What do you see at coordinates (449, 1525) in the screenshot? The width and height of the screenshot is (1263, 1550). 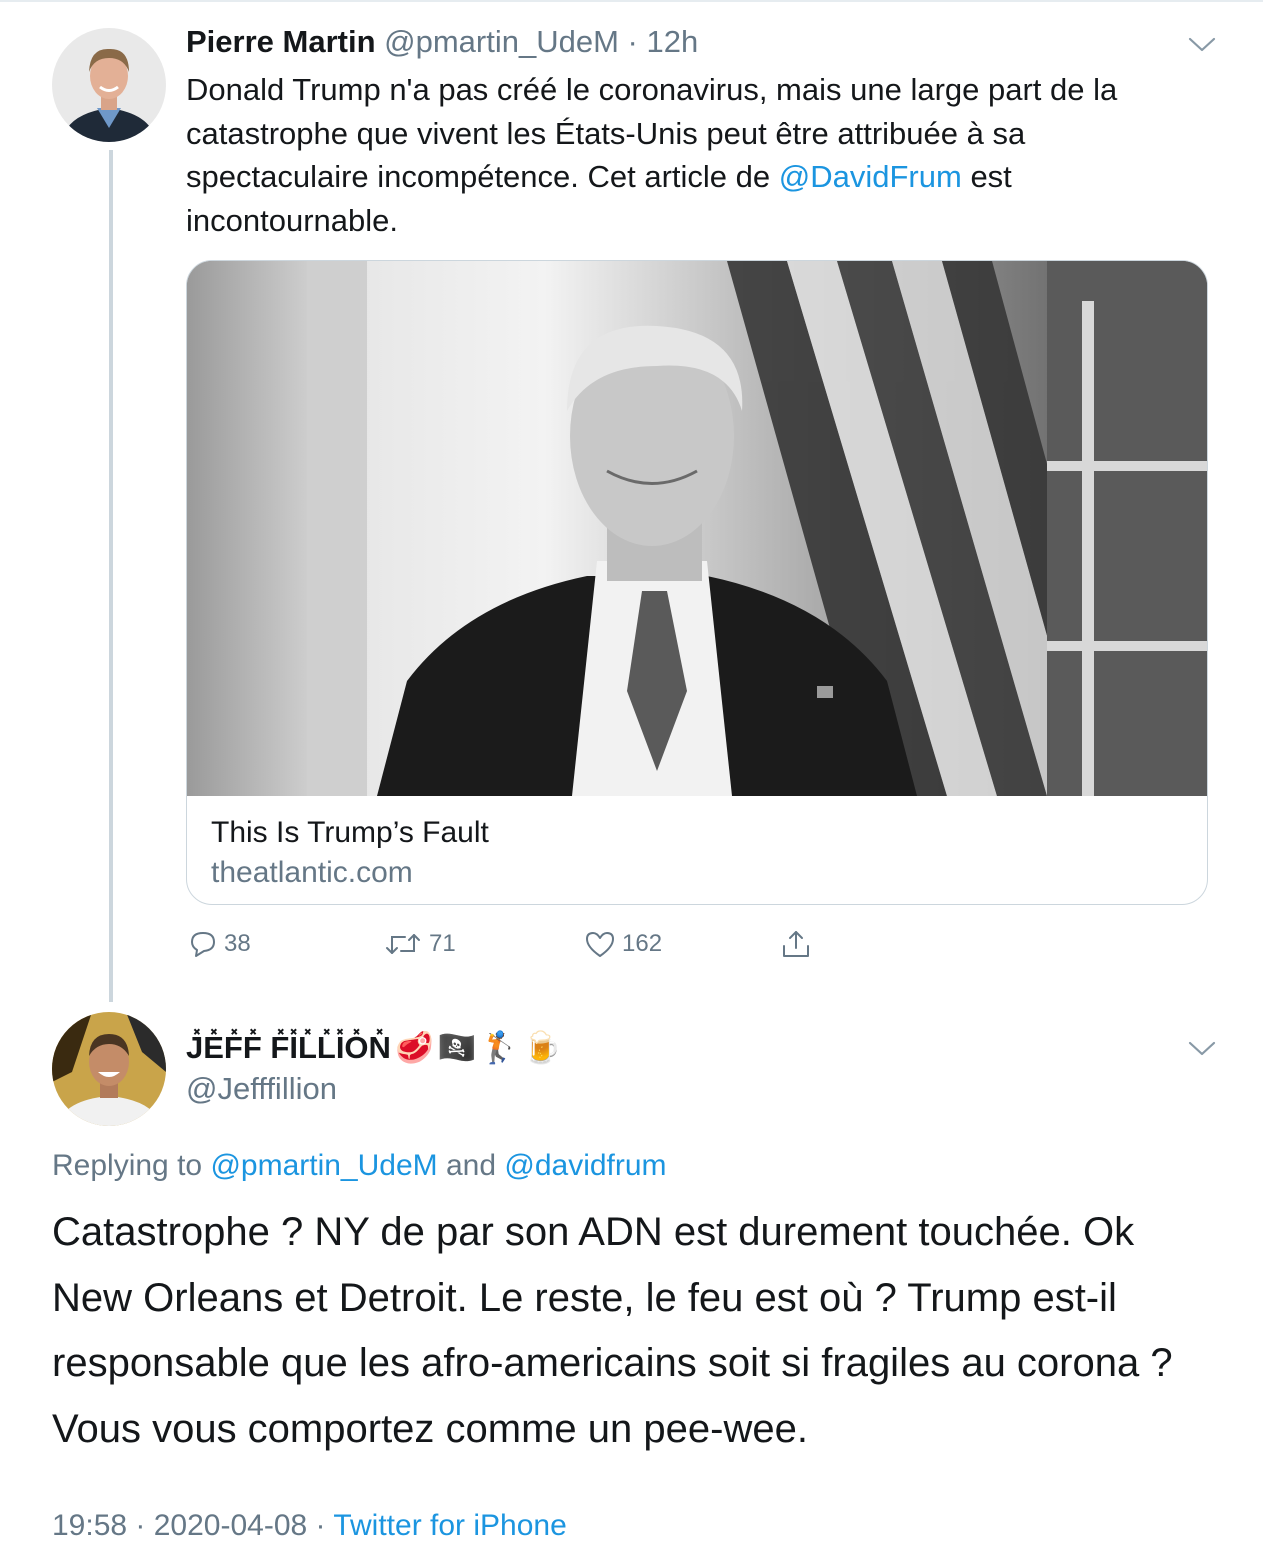 I see `tweet-source: Twitter for iPhone` at bounding box center [449, 1525].